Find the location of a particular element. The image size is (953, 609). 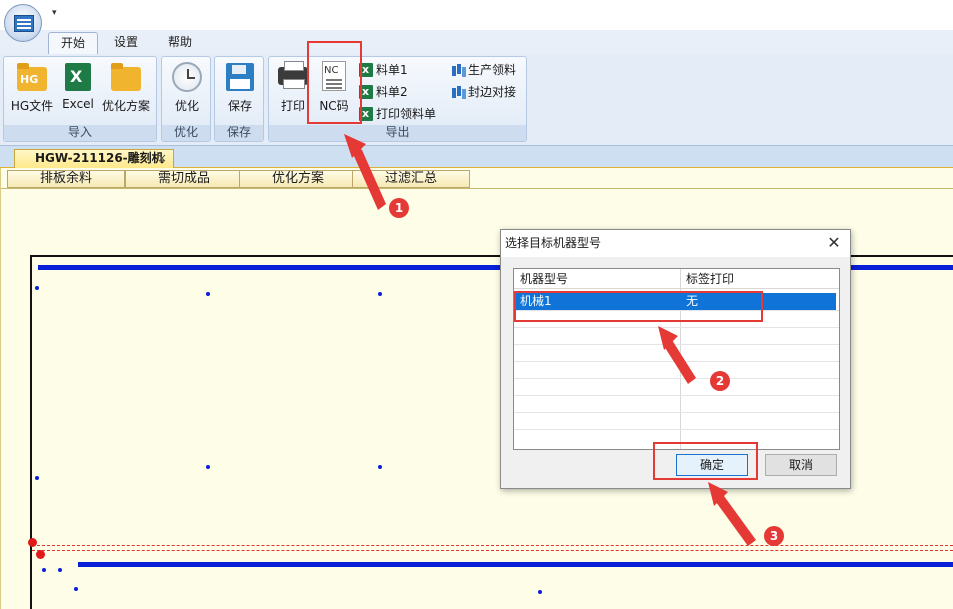

close-icon: ✕ is located at coordinates (834, 243).